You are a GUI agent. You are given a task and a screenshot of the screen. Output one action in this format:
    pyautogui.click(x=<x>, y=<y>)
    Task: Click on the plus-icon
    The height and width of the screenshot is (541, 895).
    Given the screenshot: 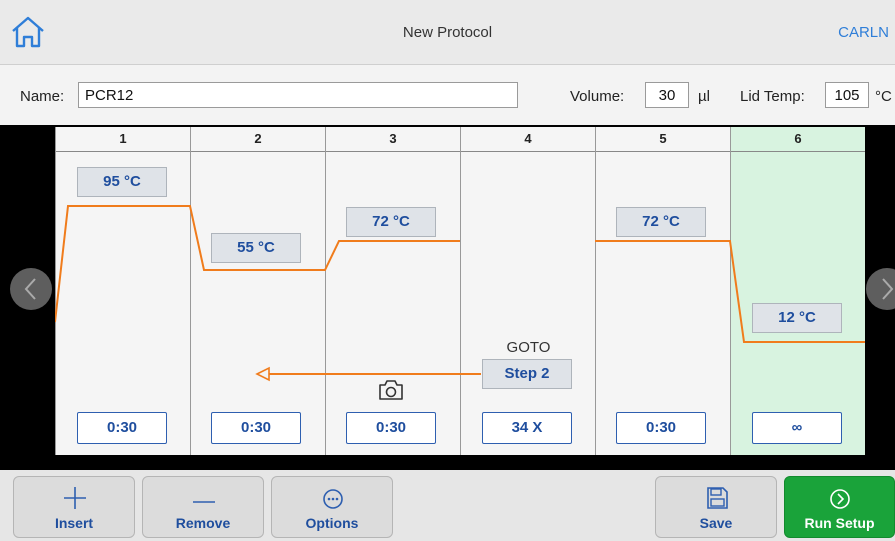 What is the action you would take?
    pyautogui.click(x=75, y=498)
    